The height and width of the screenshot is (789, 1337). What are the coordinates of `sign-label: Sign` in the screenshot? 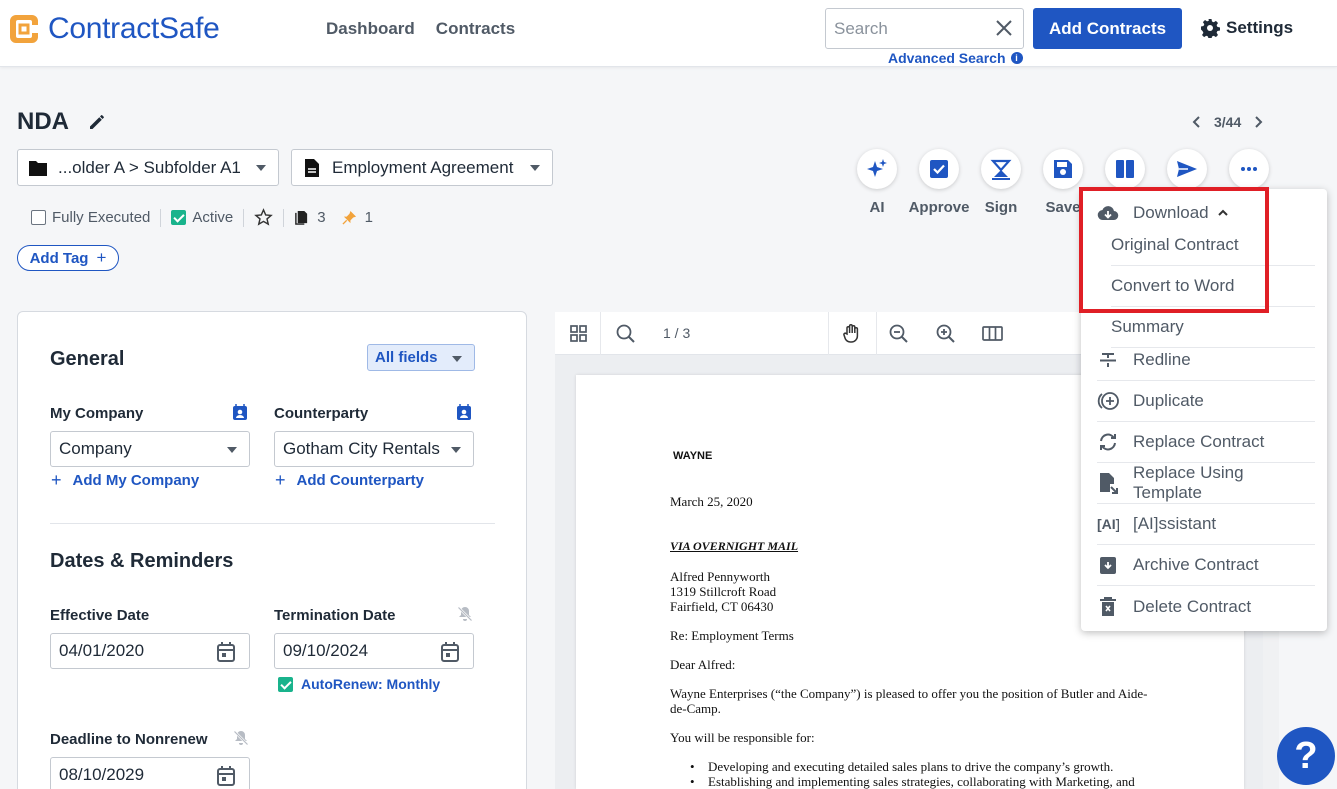 It's located at (1001, 207).